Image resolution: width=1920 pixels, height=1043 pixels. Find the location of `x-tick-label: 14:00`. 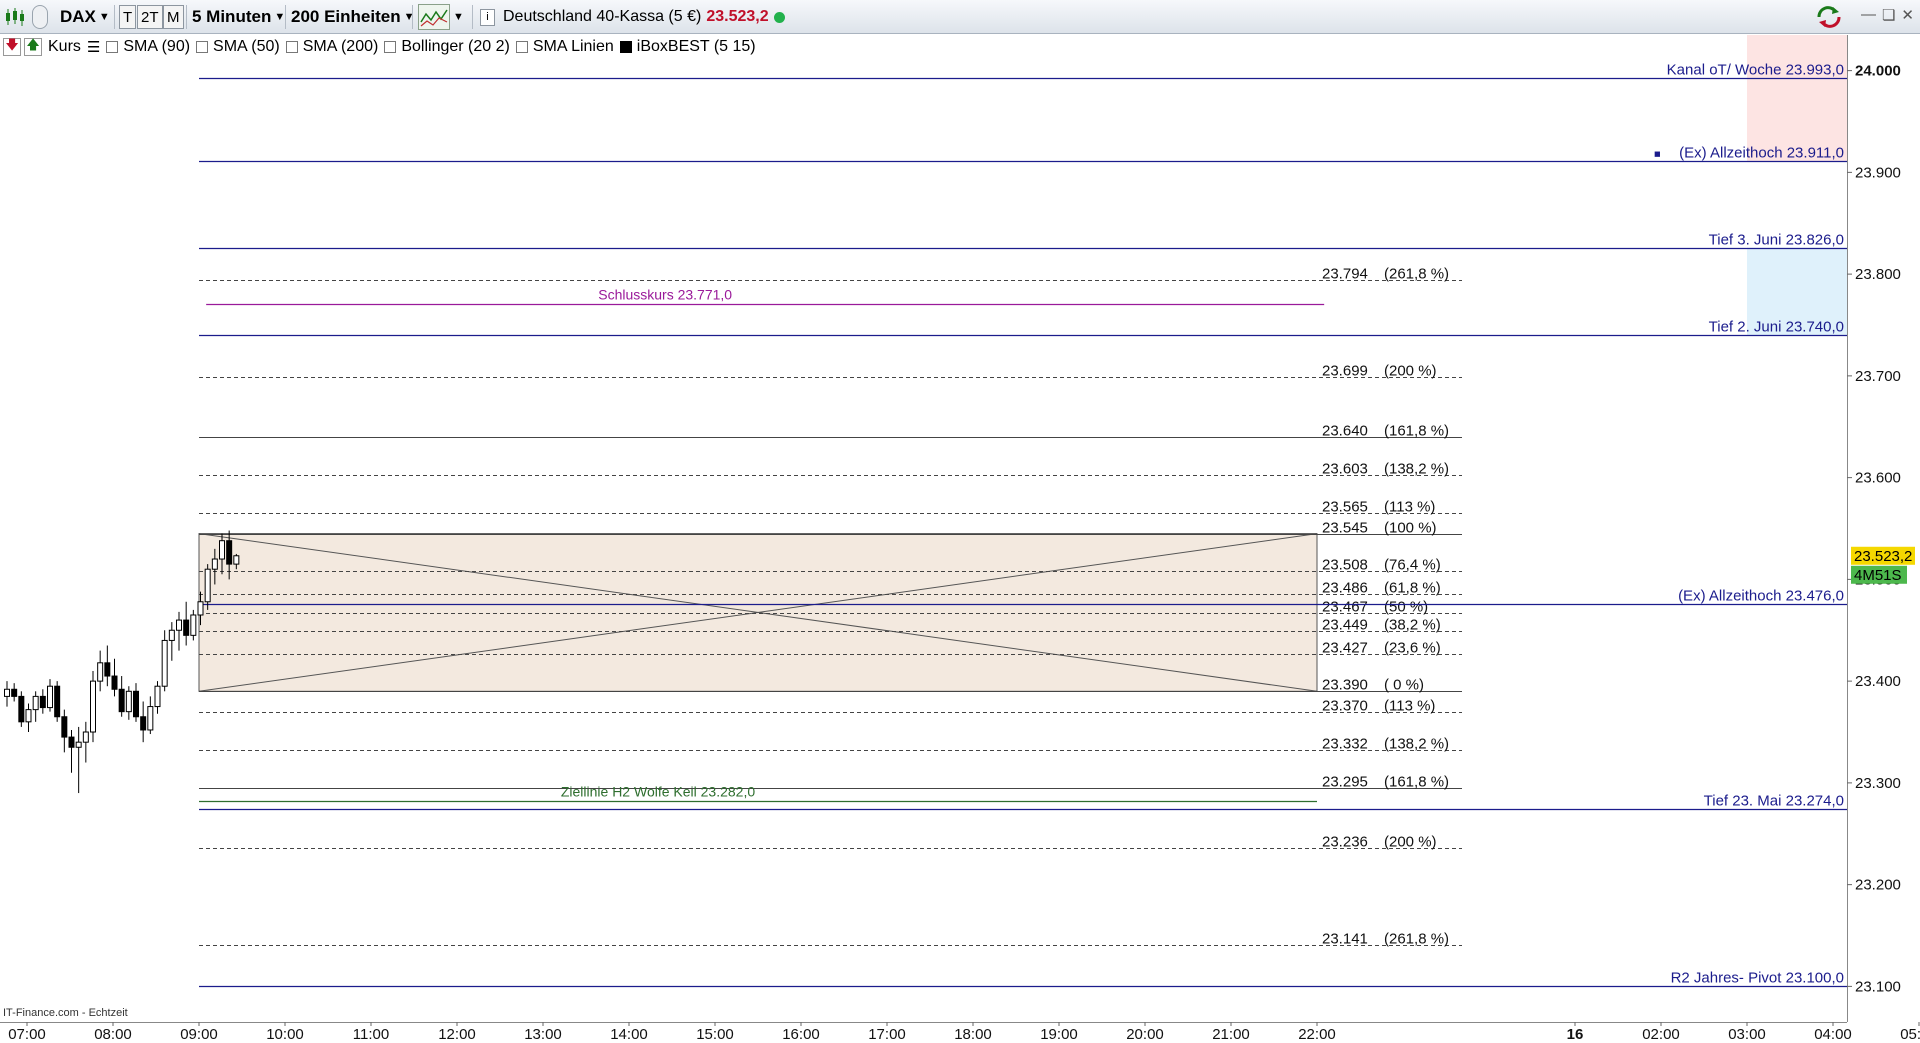

x-tick-label: 14:00 is located at coordinates (629, 1034).